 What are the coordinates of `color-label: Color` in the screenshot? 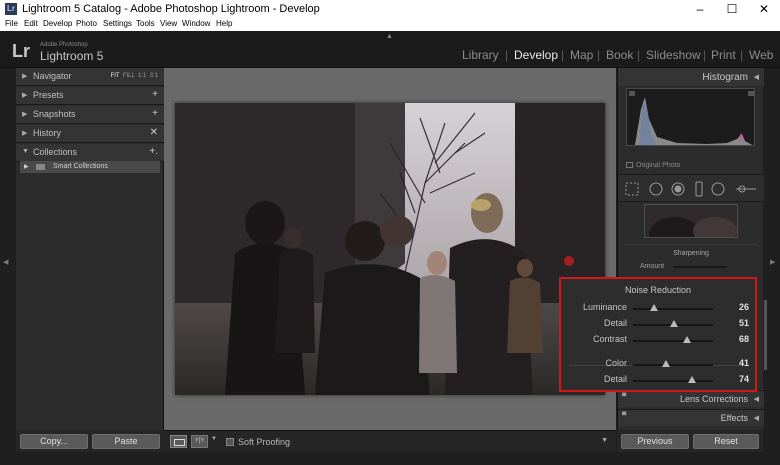 It's located at (616, 363).